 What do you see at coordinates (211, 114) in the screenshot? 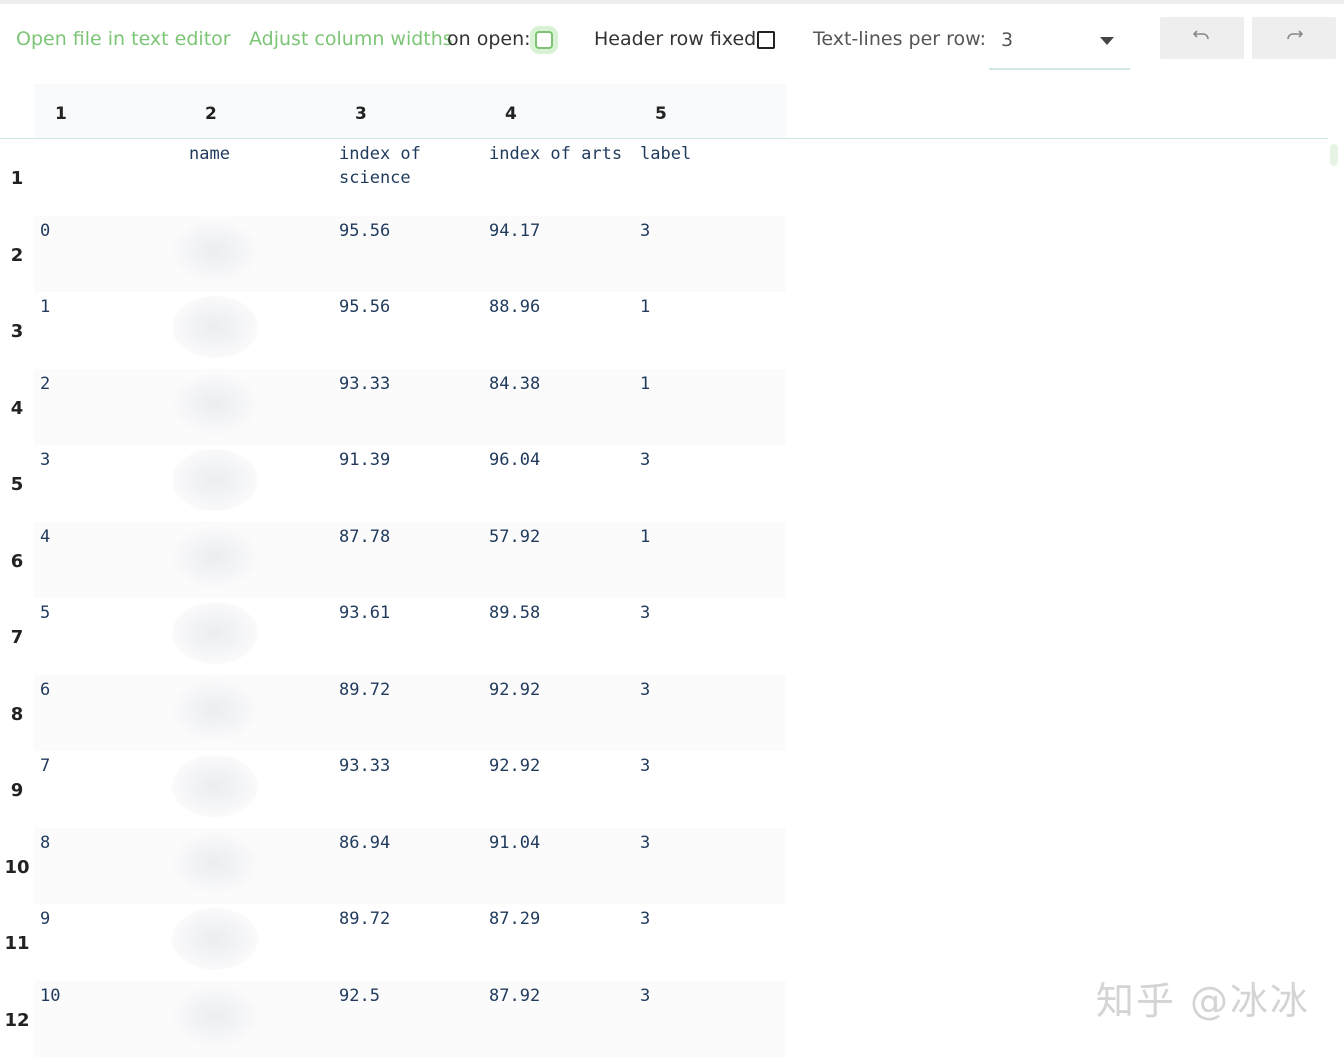
I see `column-number: 2` at bounding box center [211, 114].